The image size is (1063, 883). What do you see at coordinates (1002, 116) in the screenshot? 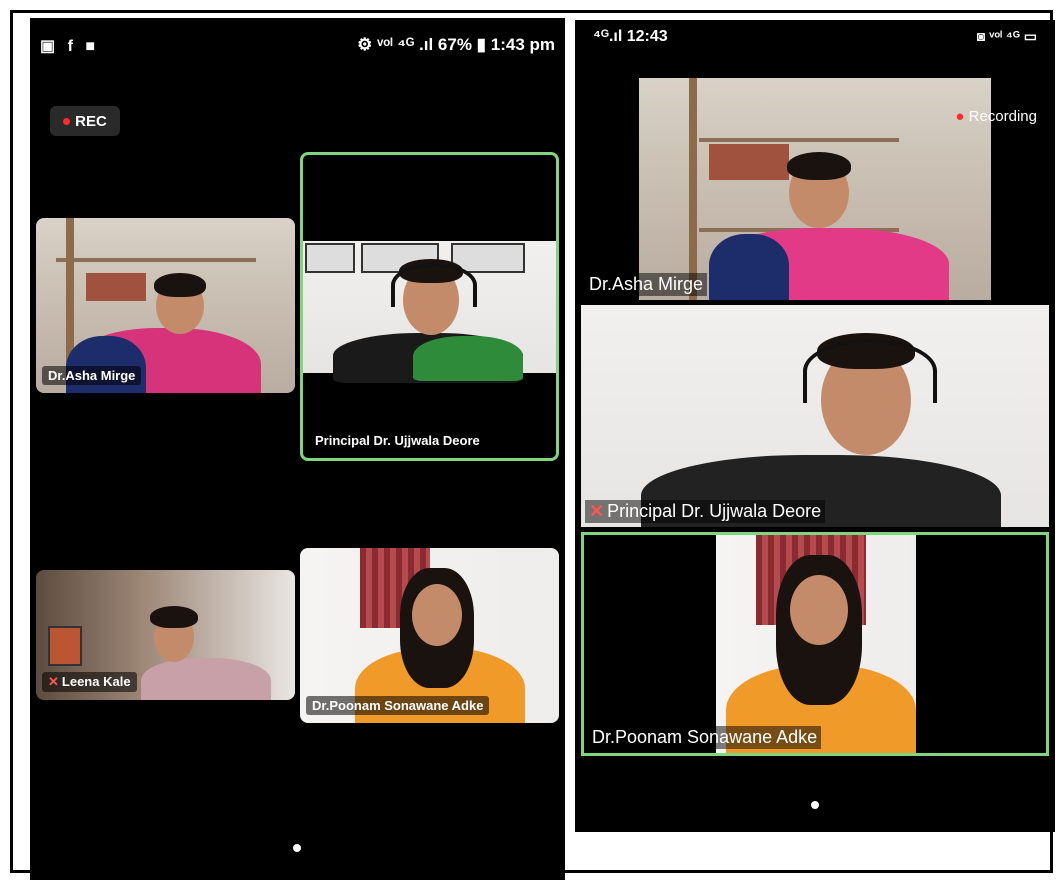
I see `recording-label: Recording` at bounding box center [1002, 116].